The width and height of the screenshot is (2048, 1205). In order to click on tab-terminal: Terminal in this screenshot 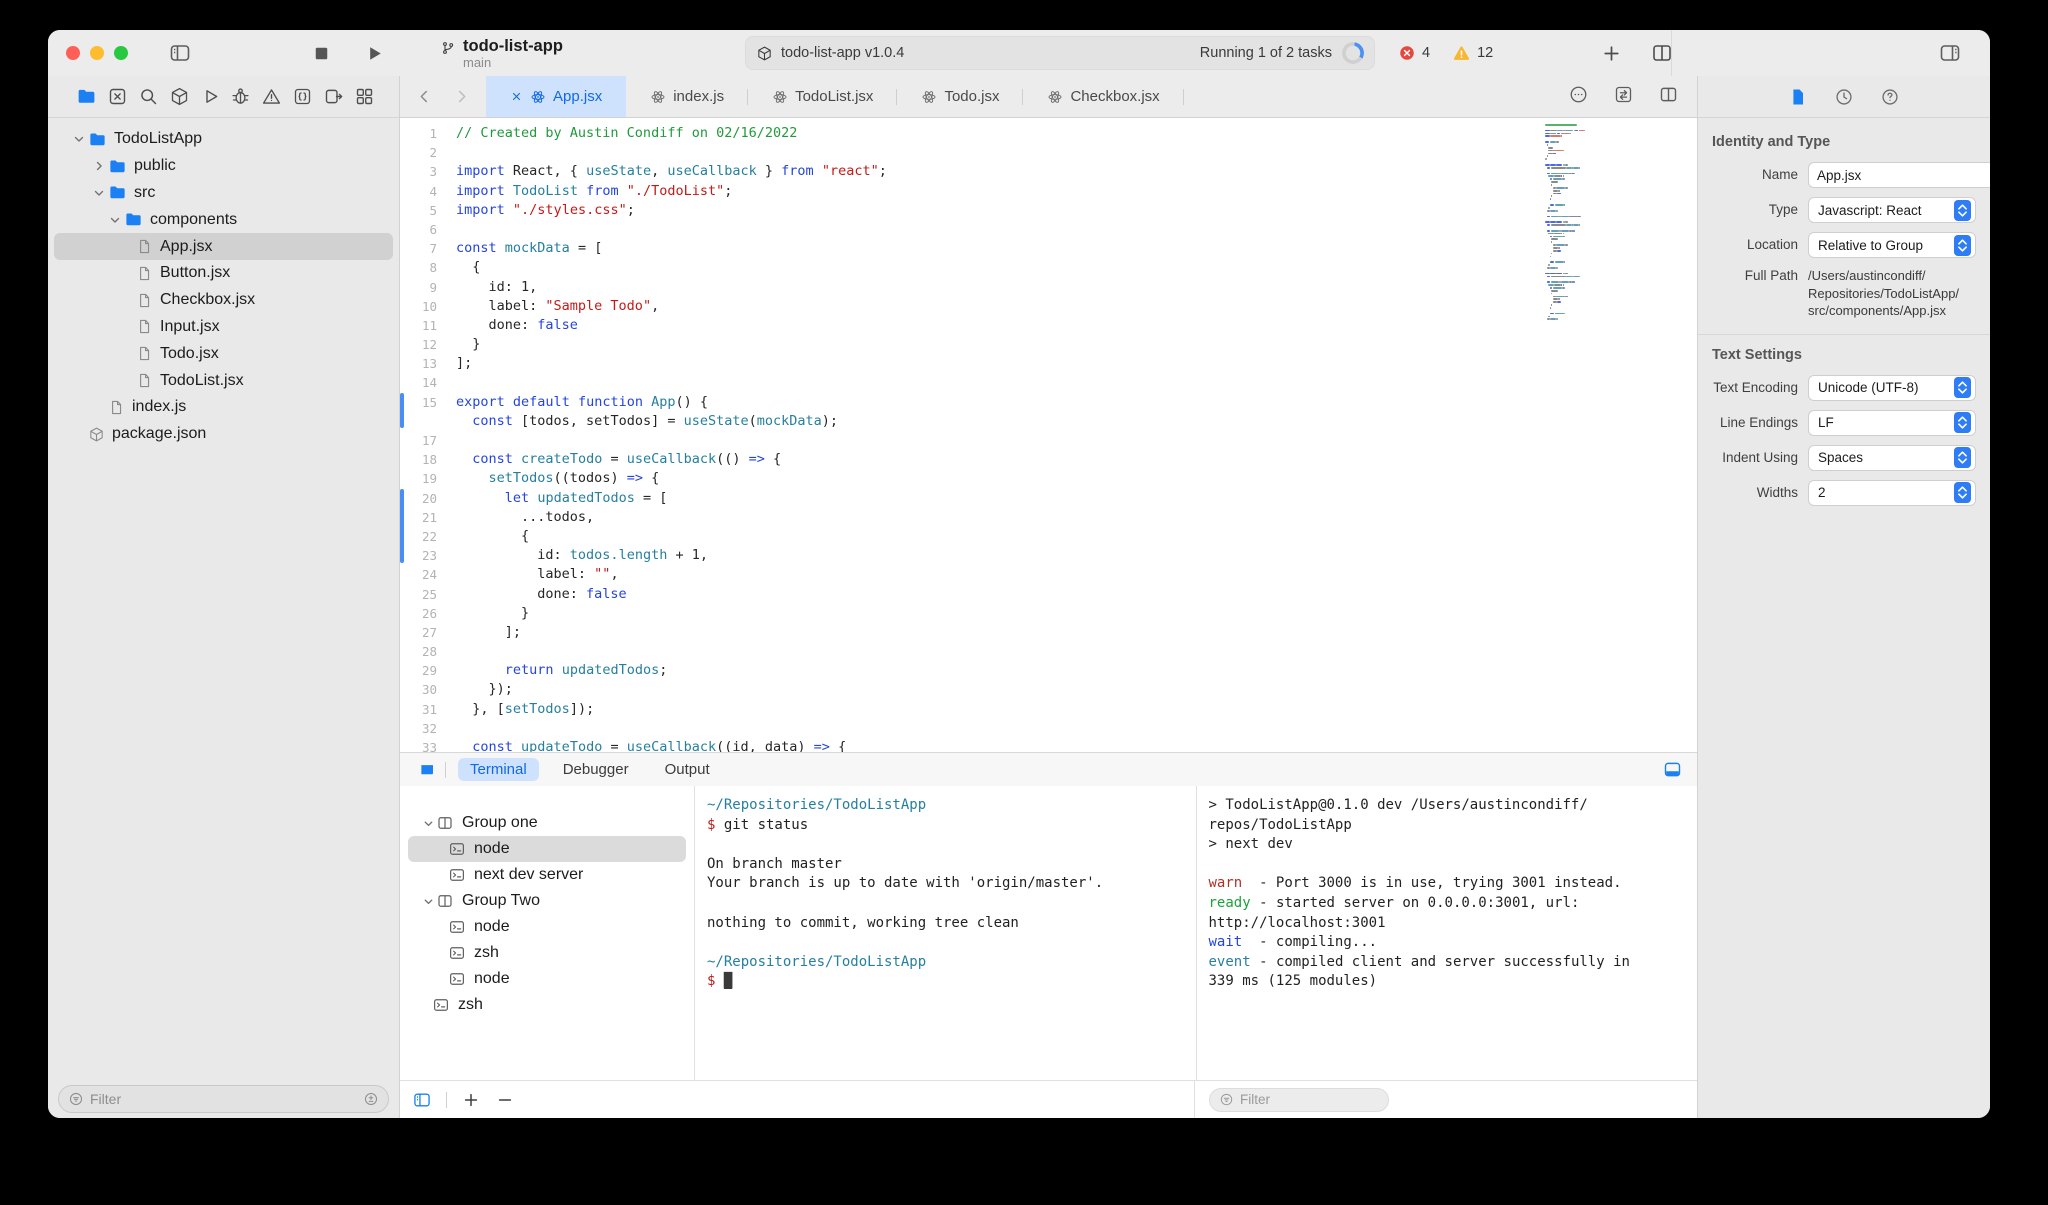, I will do `click(498, 769)`.